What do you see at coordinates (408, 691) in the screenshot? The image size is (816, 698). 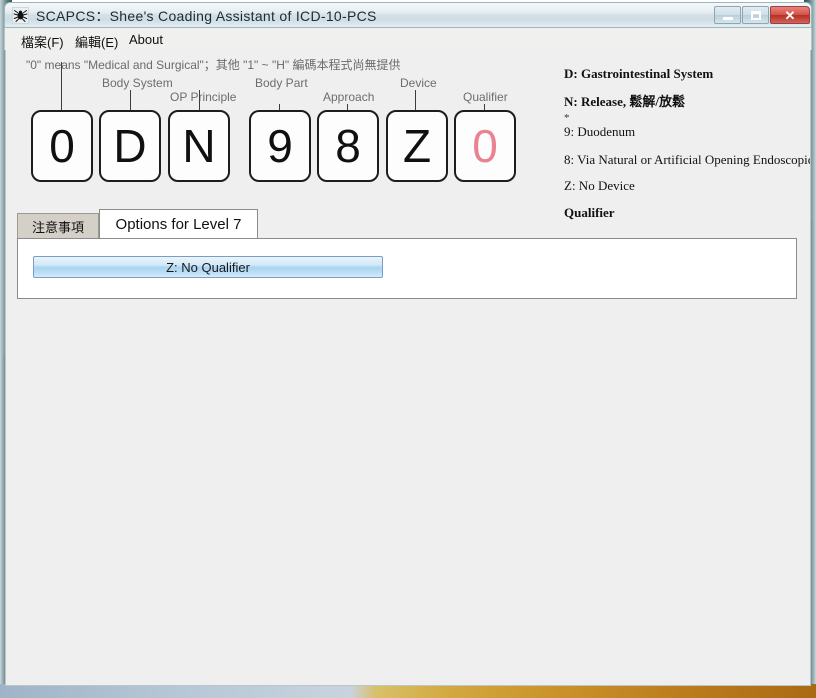 I see `window-border-bottom` at bounding box center [408, 691].